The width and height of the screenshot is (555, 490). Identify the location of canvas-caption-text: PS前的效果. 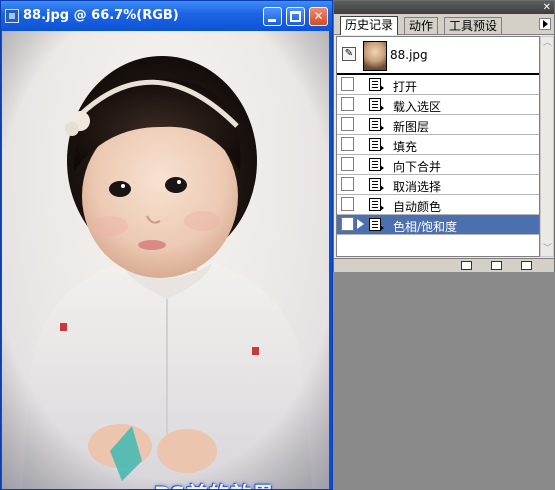
(214, 484).